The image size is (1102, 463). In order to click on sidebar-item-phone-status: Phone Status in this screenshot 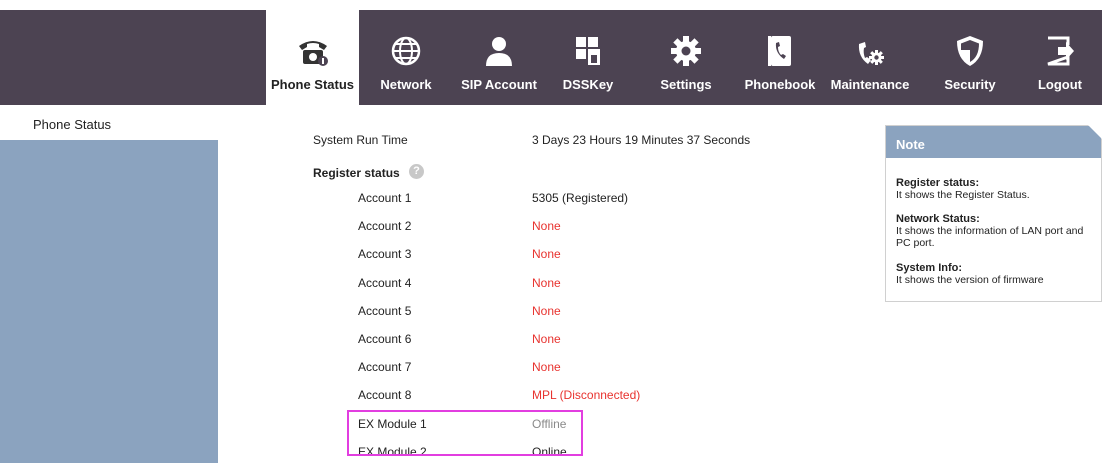, I will do `click(109, 122)`.